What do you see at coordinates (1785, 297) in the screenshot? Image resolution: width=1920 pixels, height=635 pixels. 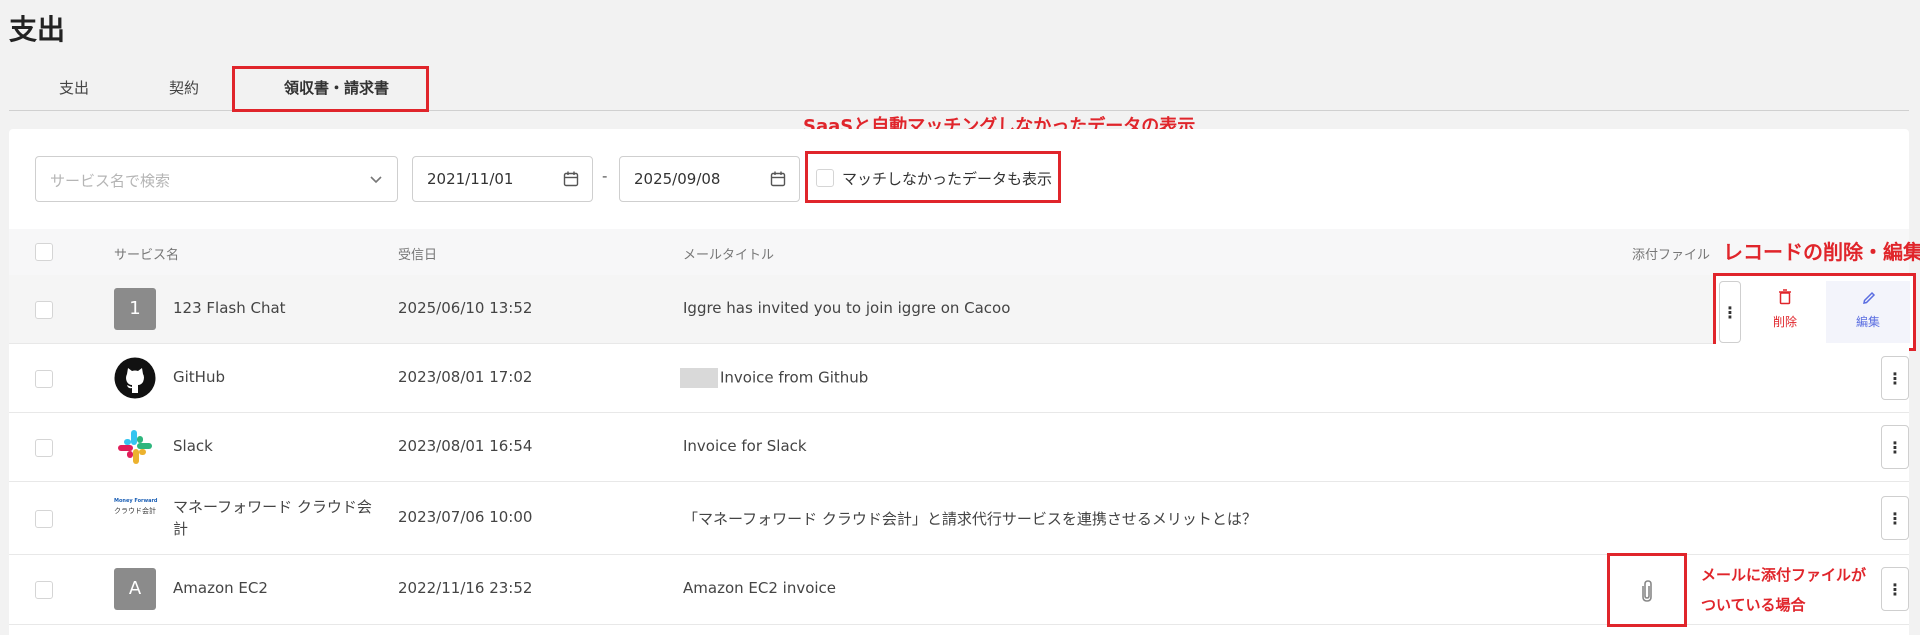 I see `trash-icon` at bounding box center [1785, 297].